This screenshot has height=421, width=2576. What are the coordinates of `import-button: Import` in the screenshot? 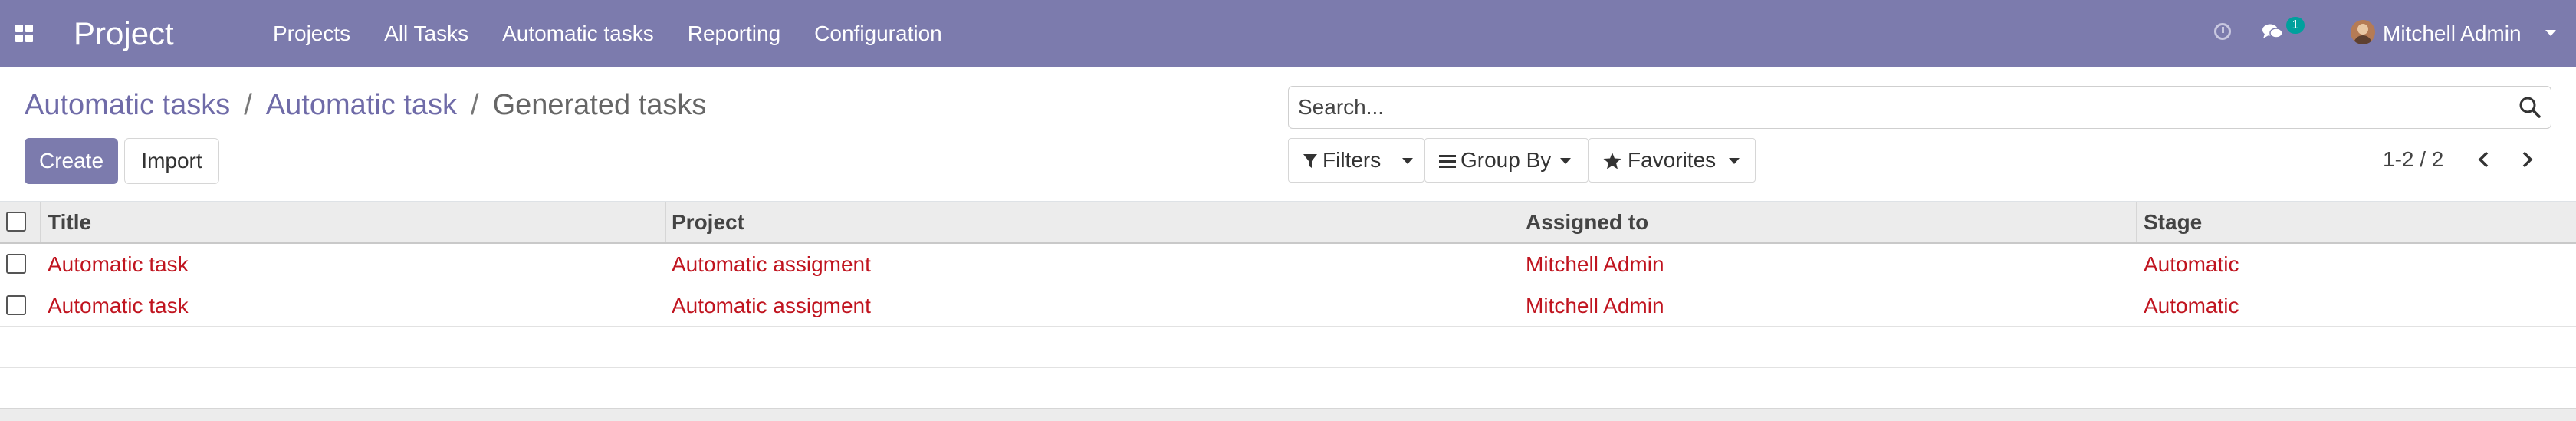 It's located at (172, 161).